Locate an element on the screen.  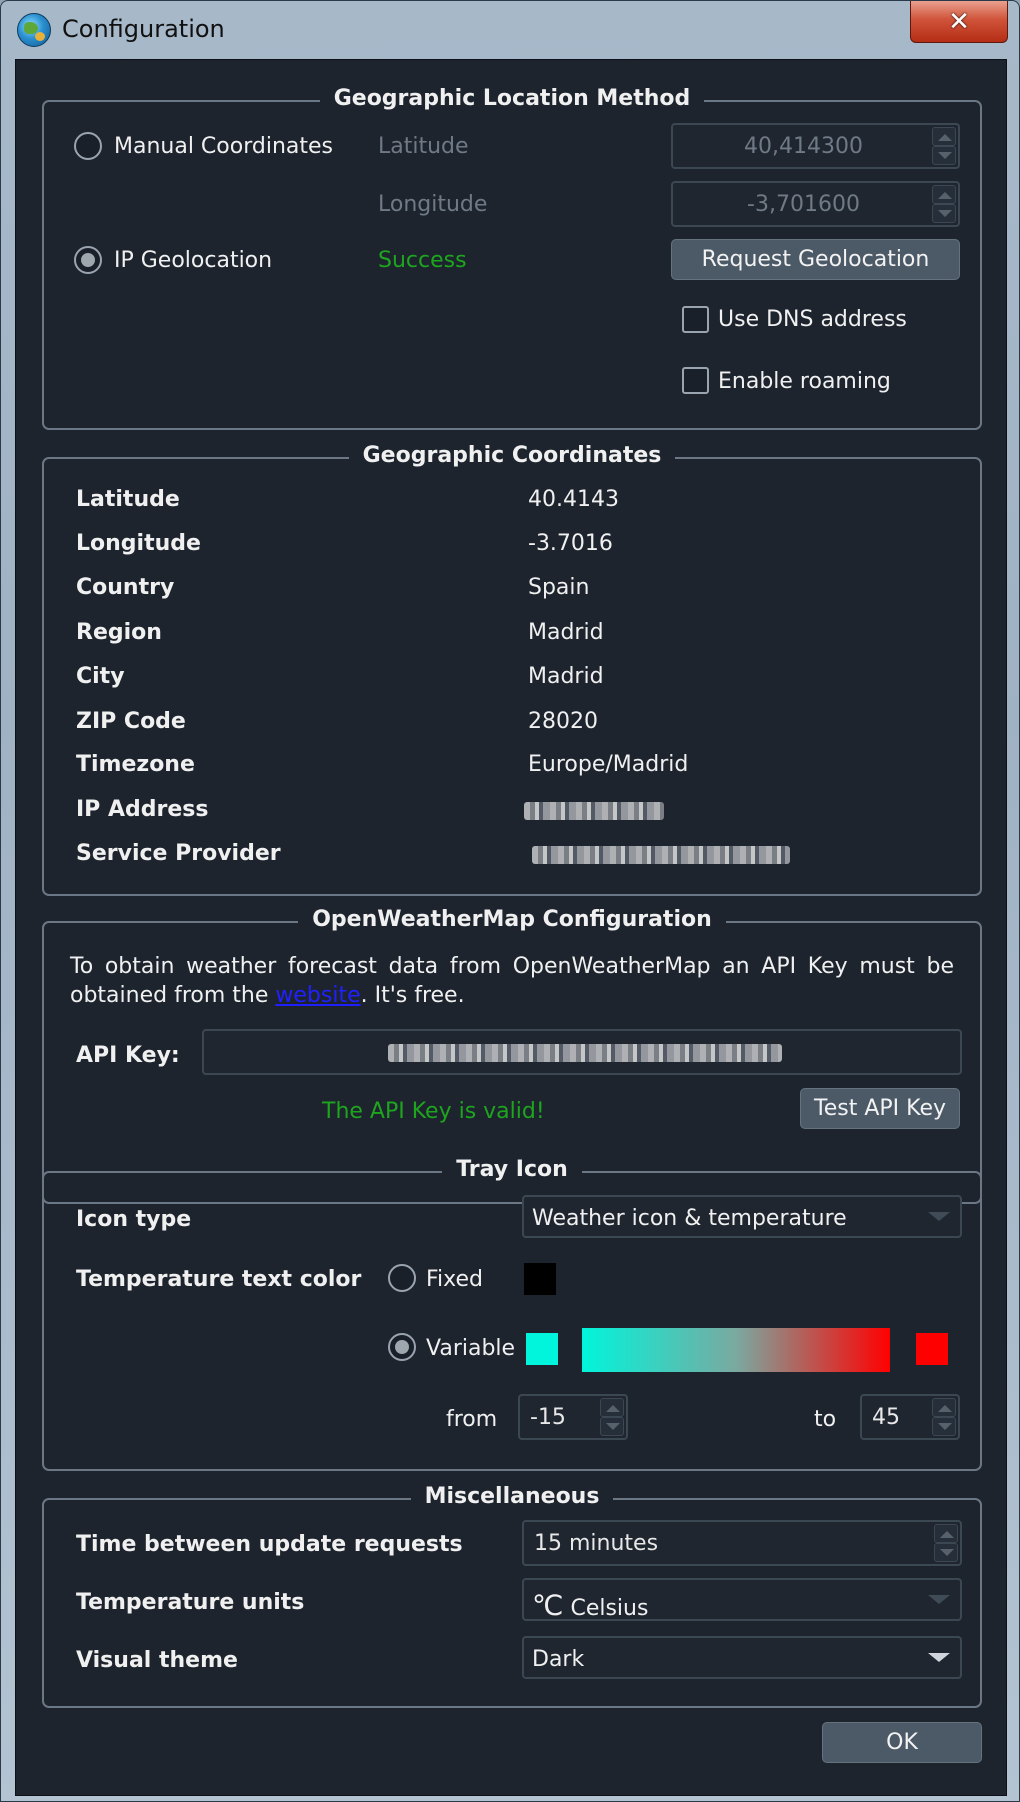
ip-geolocation-radio is located at coordinates (88, 260).